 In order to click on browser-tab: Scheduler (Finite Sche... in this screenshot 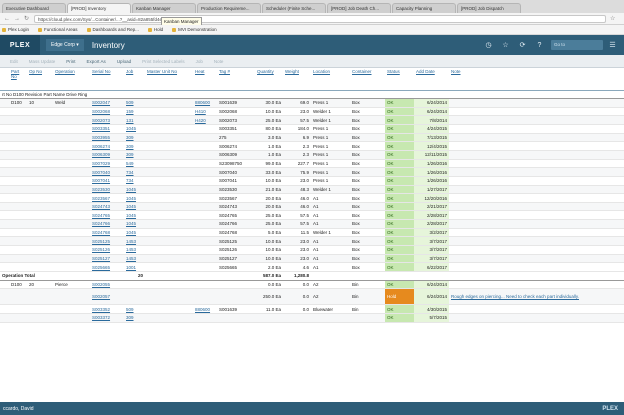, I will do `click(294, 8)`.